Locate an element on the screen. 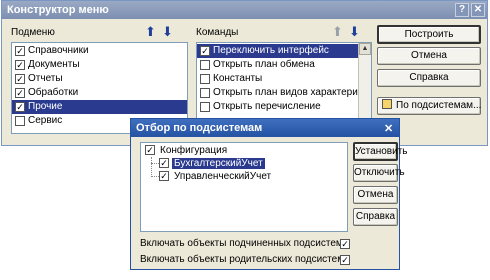 The height and width of the screenshot is (280, 490). command-item: Открыть перечисление is located at coordinates (278, 107).